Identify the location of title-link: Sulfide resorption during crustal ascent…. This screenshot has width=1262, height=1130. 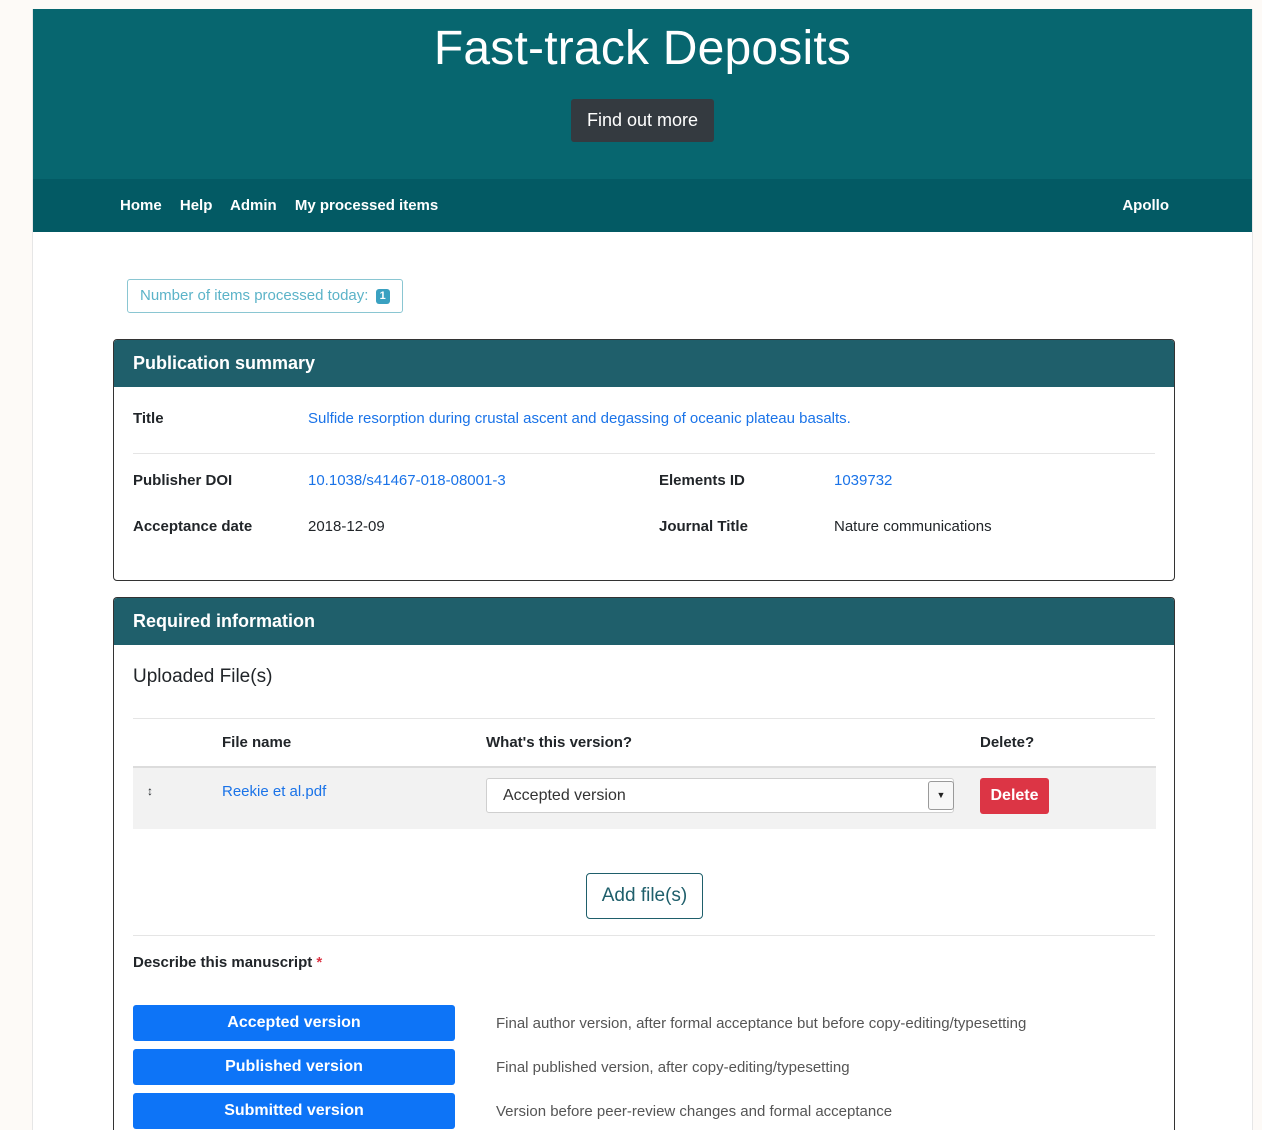
(579, 418).